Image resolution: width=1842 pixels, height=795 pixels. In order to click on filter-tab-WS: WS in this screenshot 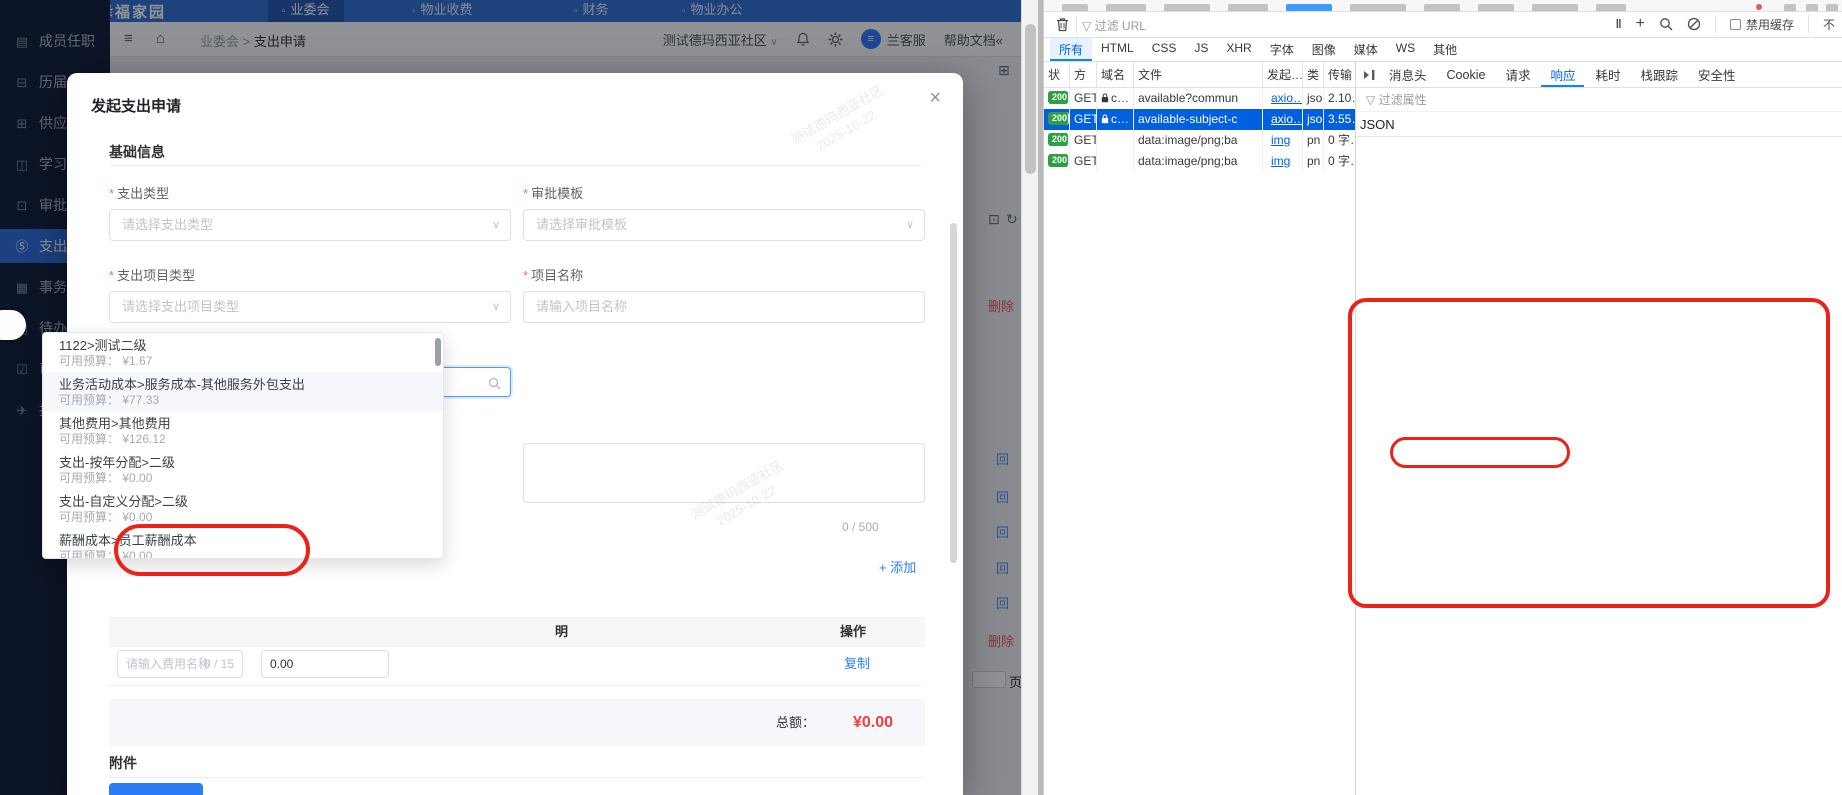, I will do `click(1405, 49)`.